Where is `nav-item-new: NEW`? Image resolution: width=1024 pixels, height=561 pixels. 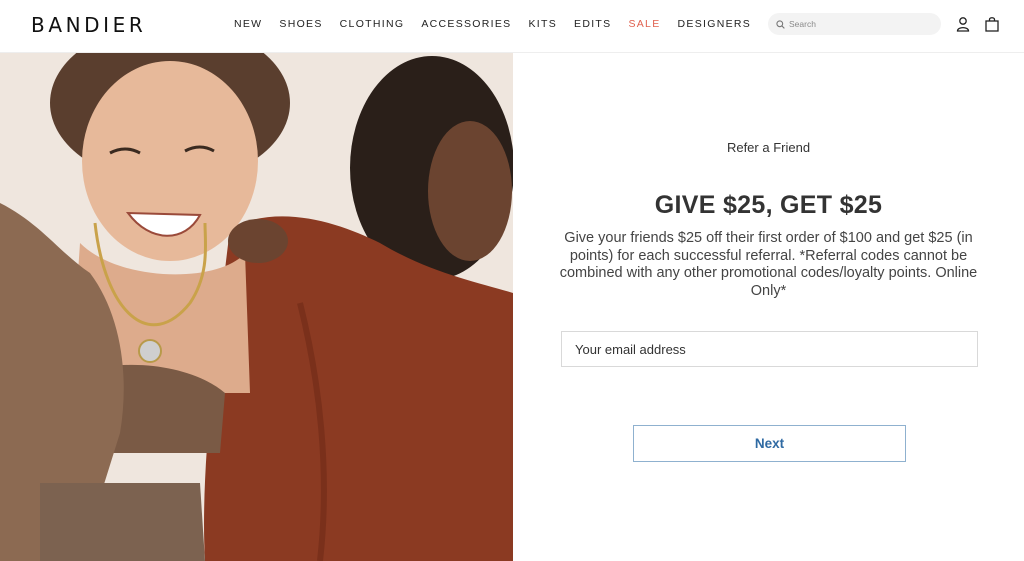
nav-item-new: NEW is located at coordinates (248, 24).